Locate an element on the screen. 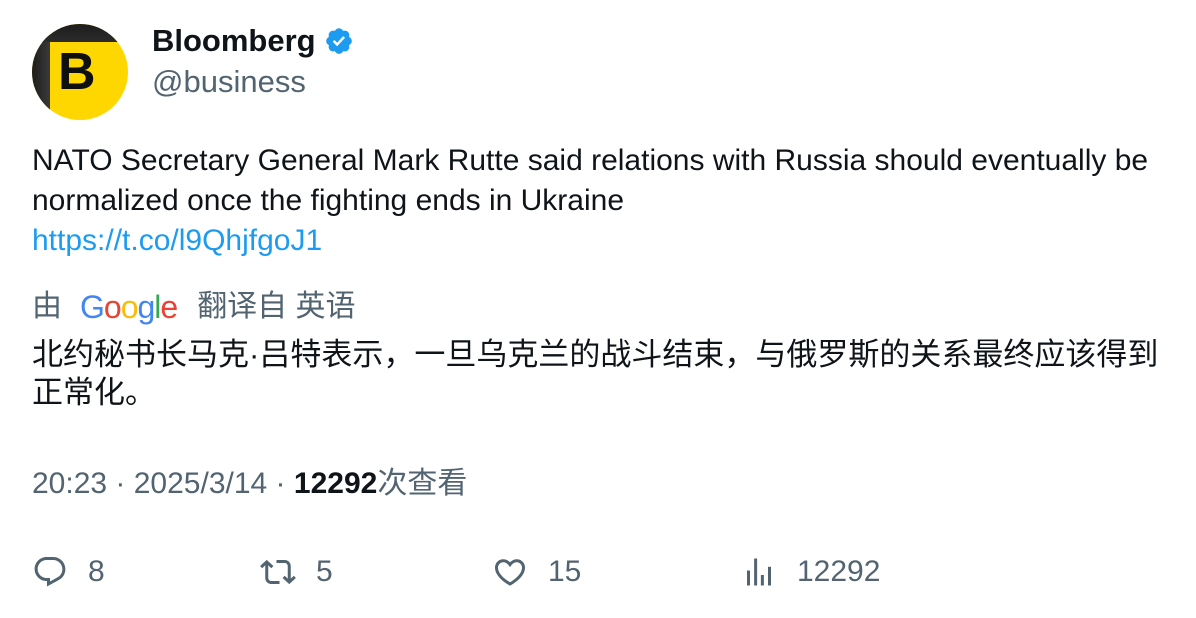 The image size is (1196, 618). views-action-count: 12292 is located at coordinates (839, 571).